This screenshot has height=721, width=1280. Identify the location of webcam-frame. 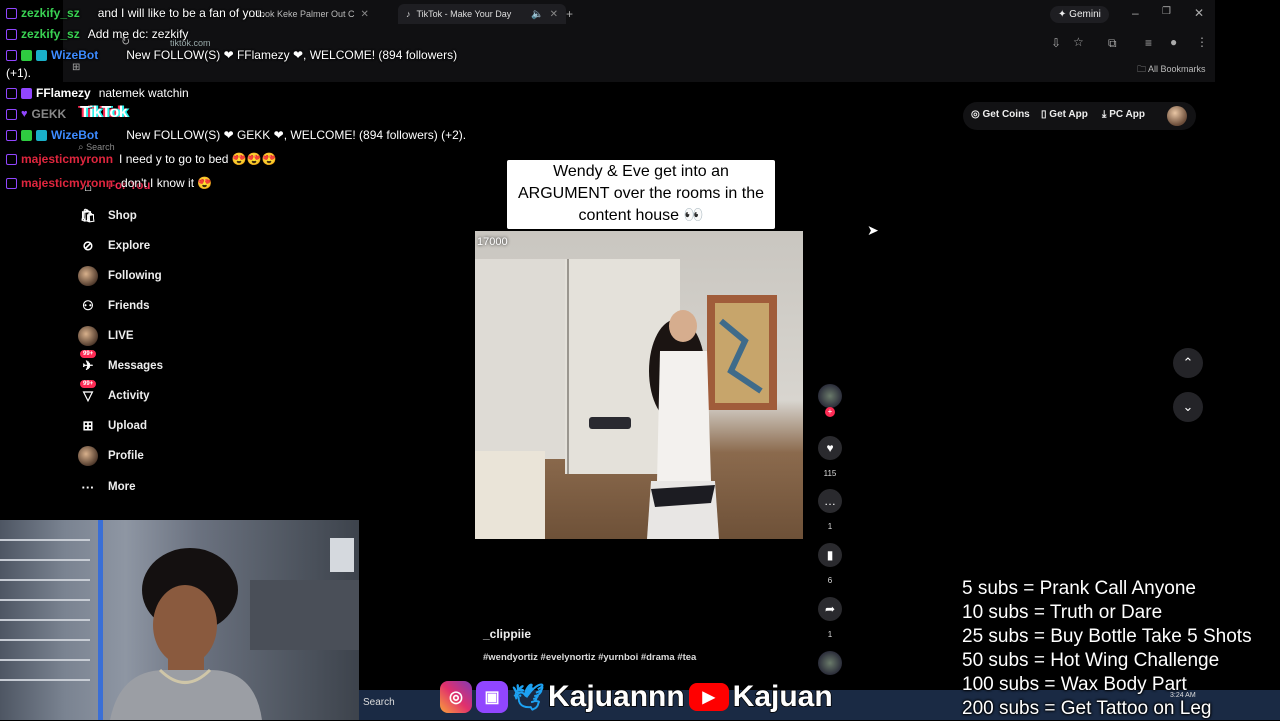
(179, 620).